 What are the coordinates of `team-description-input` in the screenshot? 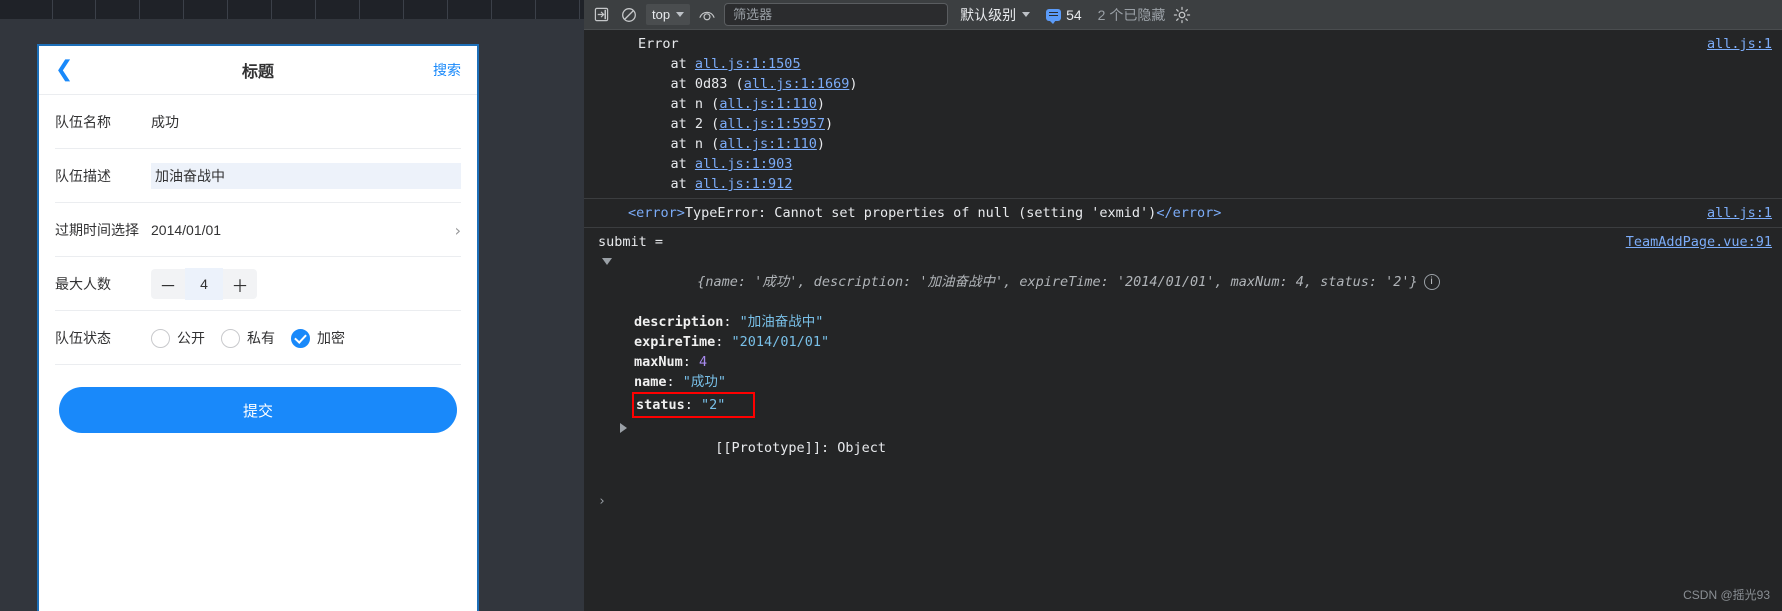 It's located at (306, 176).